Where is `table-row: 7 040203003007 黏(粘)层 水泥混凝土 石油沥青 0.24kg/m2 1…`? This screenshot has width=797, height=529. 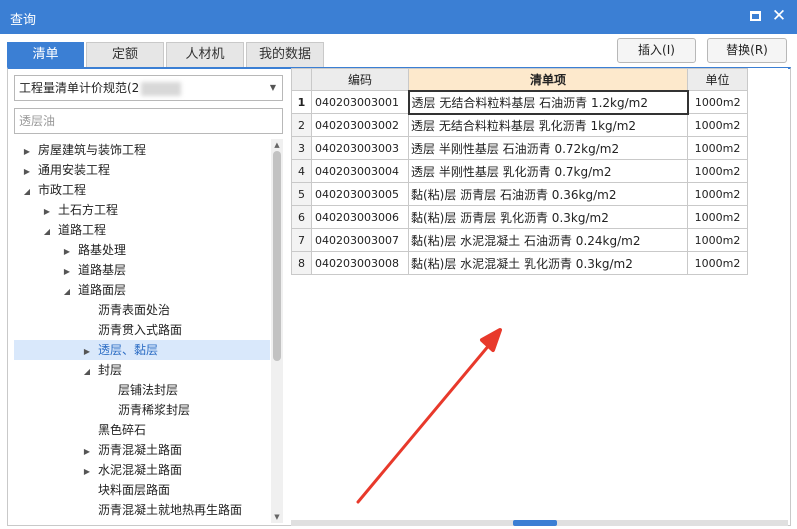 table-row: 7 040203003007 黏(粘)层 水泥混凝土 石油沥青 0.24kg/m2 1… is located at coordinates (519, 240).